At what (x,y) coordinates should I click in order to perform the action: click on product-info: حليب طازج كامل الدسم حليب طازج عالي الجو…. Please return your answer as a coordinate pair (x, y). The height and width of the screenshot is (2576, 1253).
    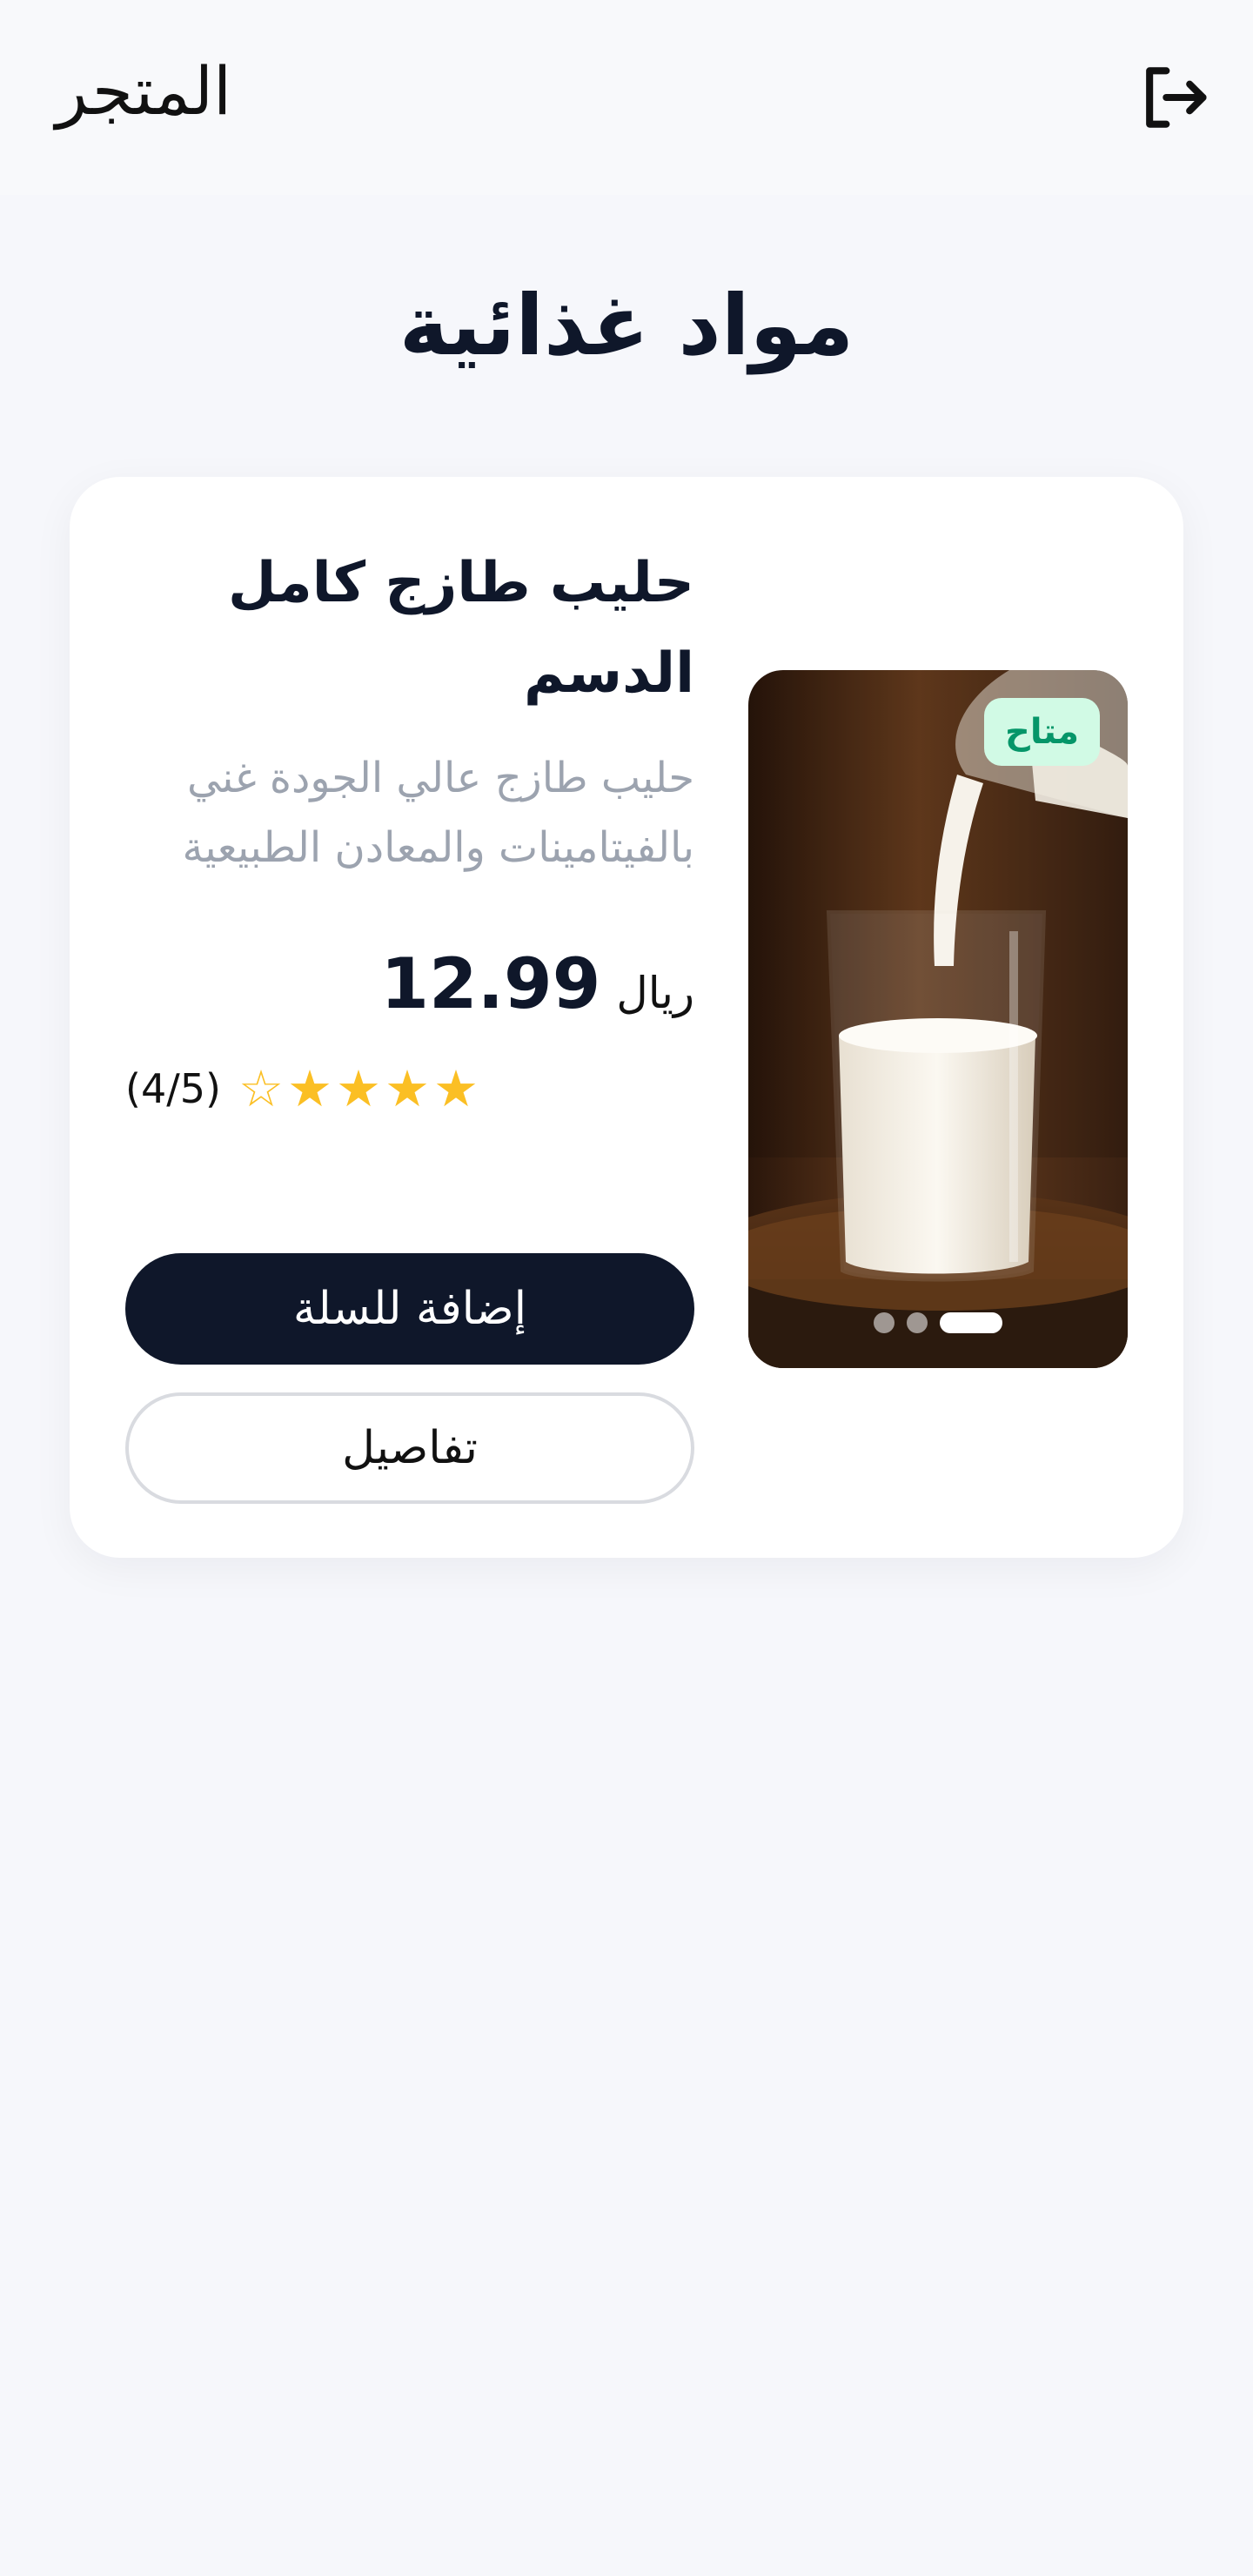
    Looking at the image, I should click on (409, 826).